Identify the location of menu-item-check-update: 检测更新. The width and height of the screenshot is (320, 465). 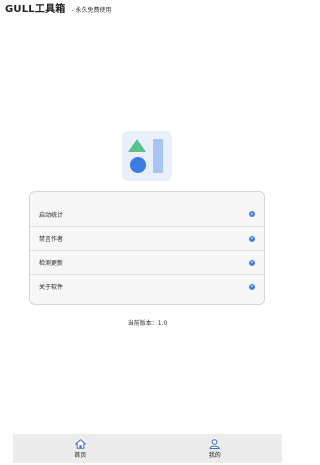
(147, 262).